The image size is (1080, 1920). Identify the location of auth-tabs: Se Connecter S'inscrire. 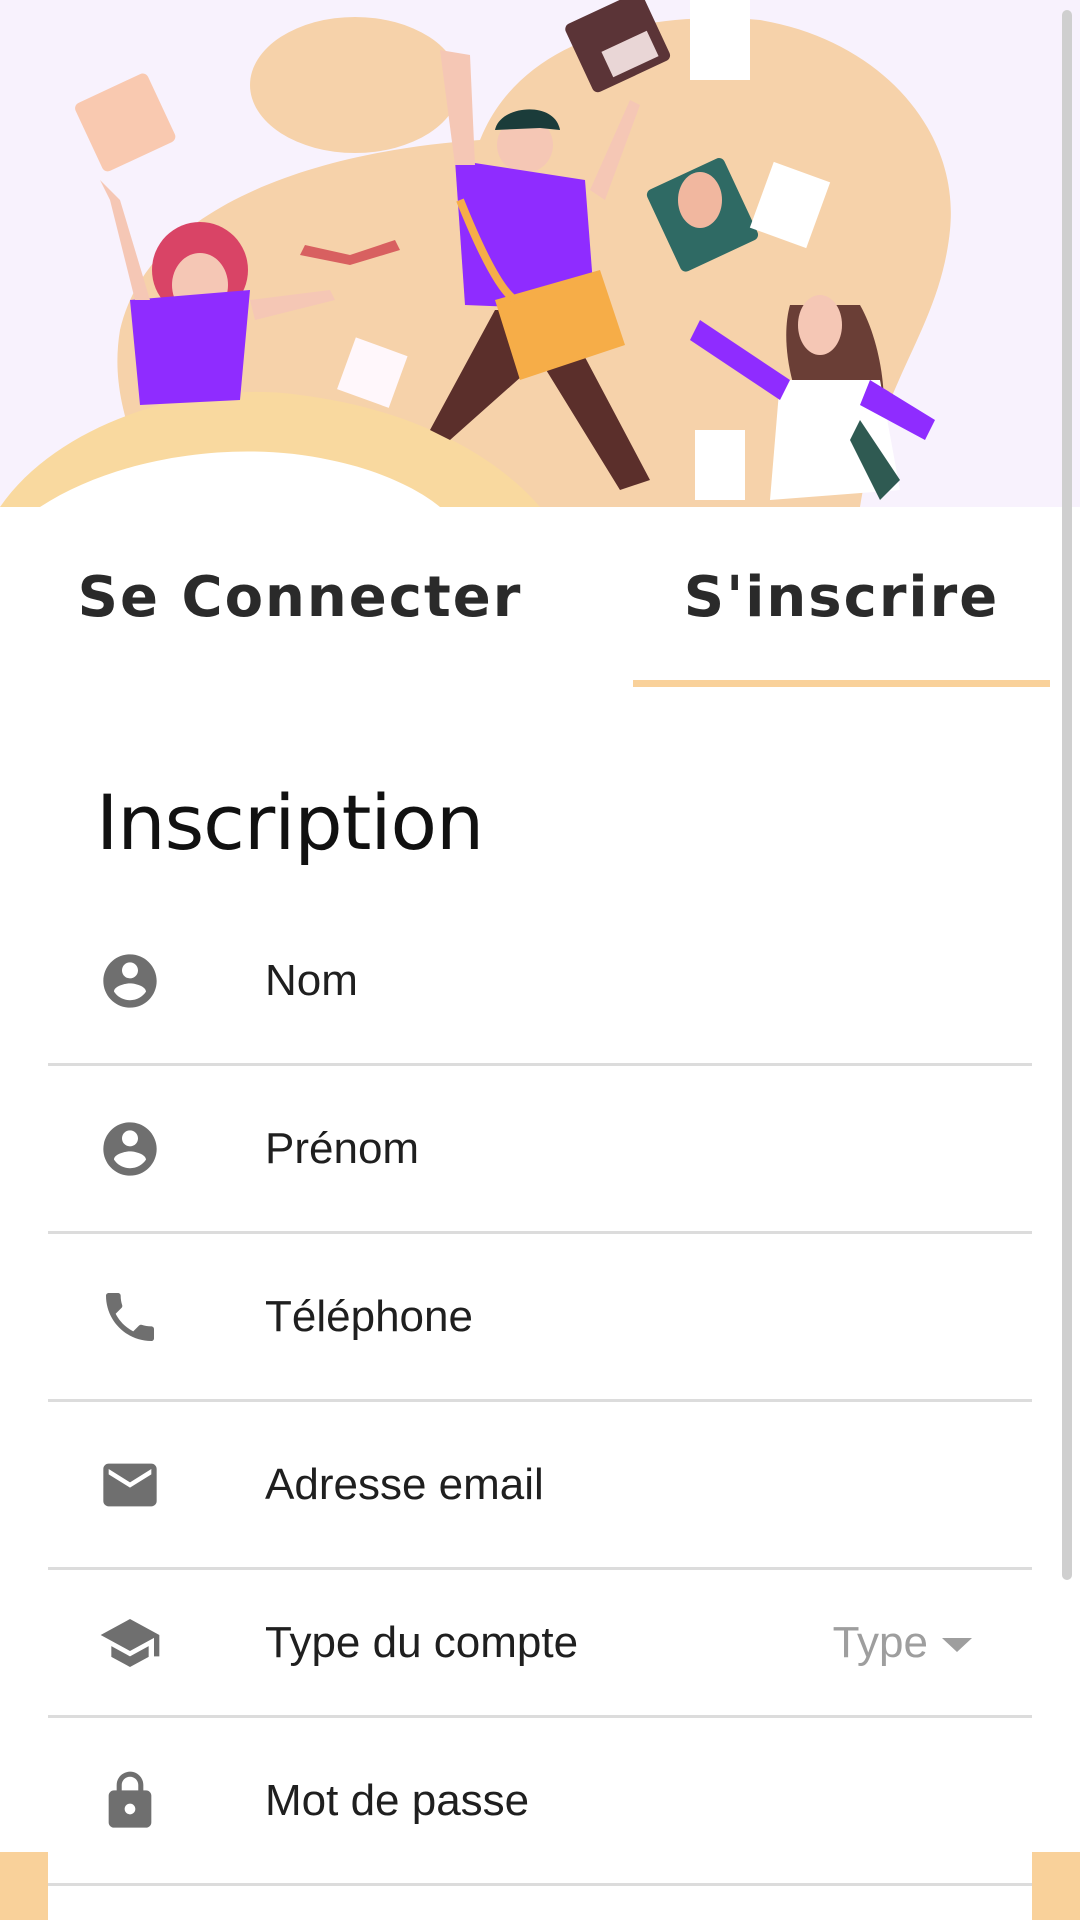
(525, 597).